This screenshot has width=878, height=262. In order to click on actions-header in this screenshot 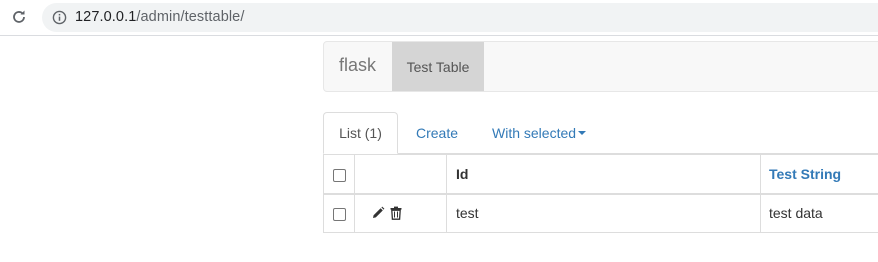, I will do `click(400, 174)`.